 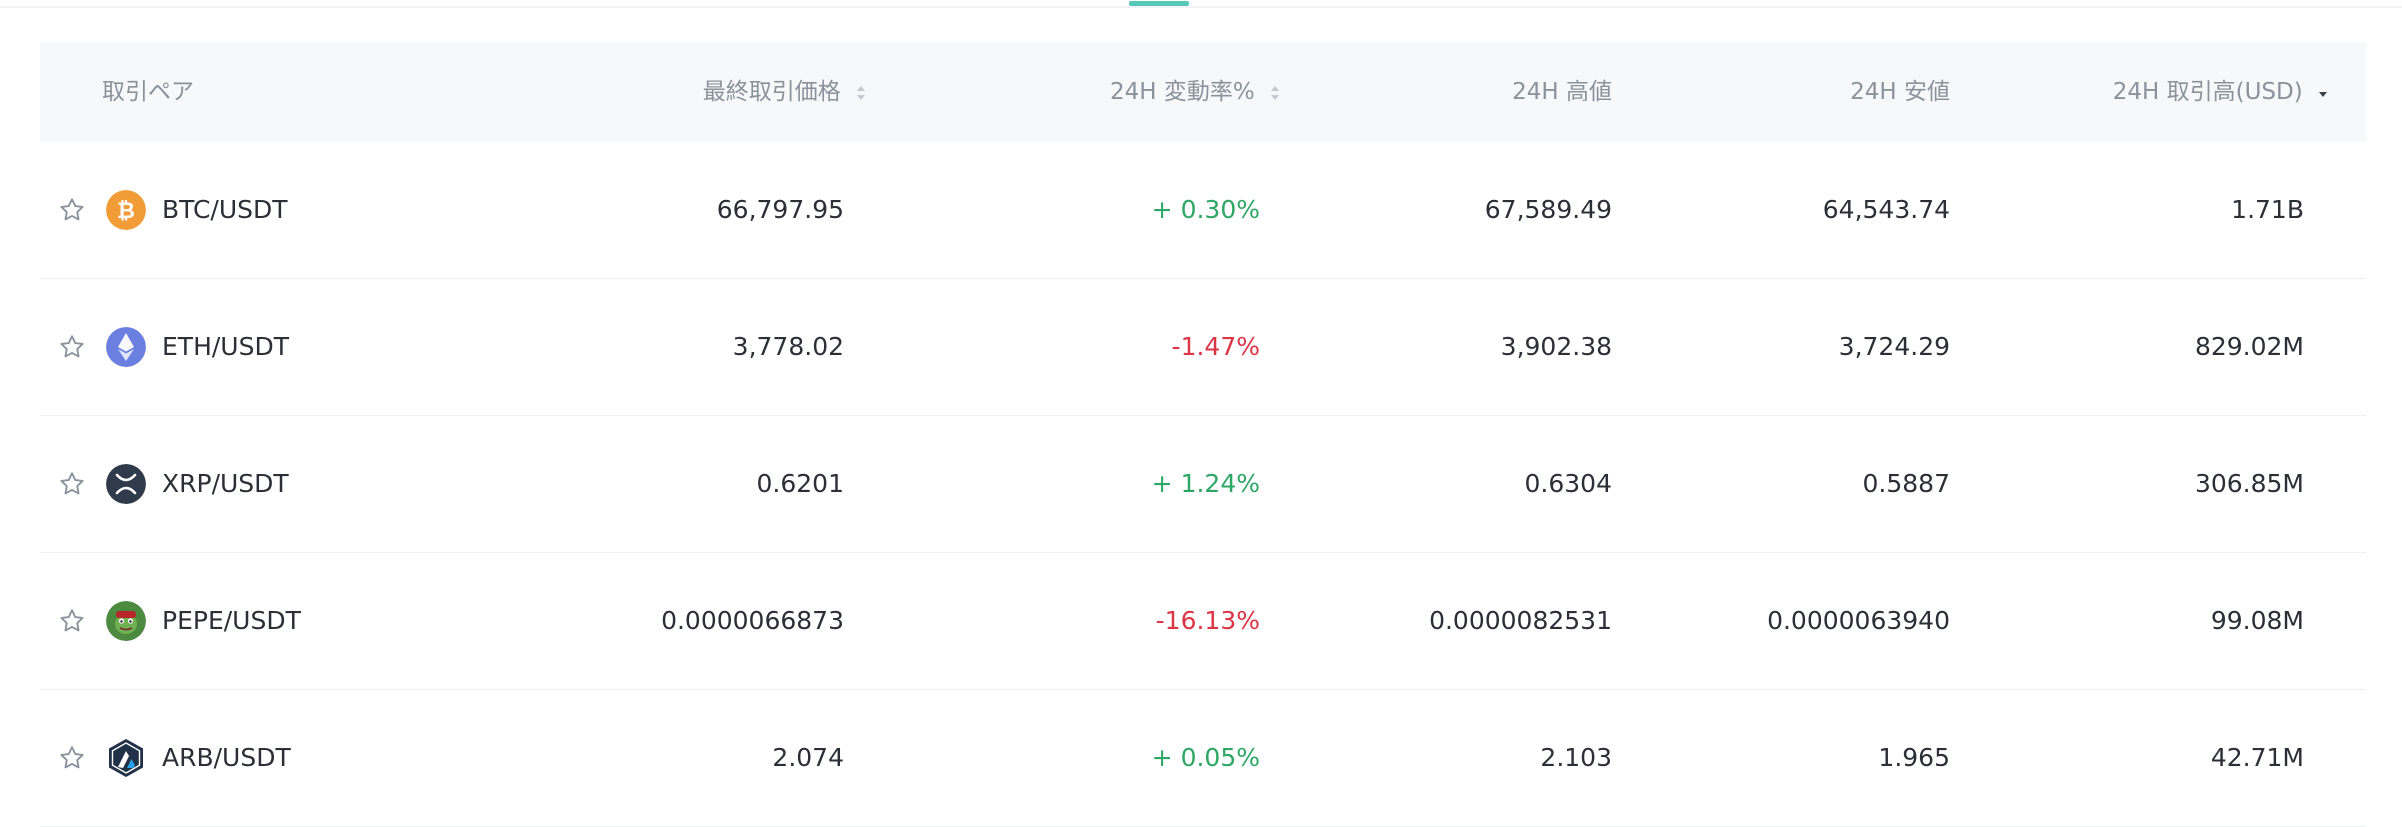 I want to click on last-price: 0.6201, so click(x=800, y=483).